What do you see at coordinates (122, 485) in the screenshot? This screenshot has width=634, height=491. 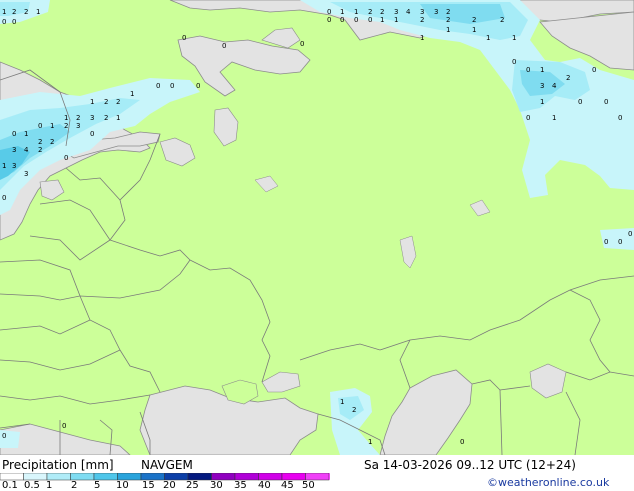 I see `tick-label: 10` at bounding box center [122, 485].